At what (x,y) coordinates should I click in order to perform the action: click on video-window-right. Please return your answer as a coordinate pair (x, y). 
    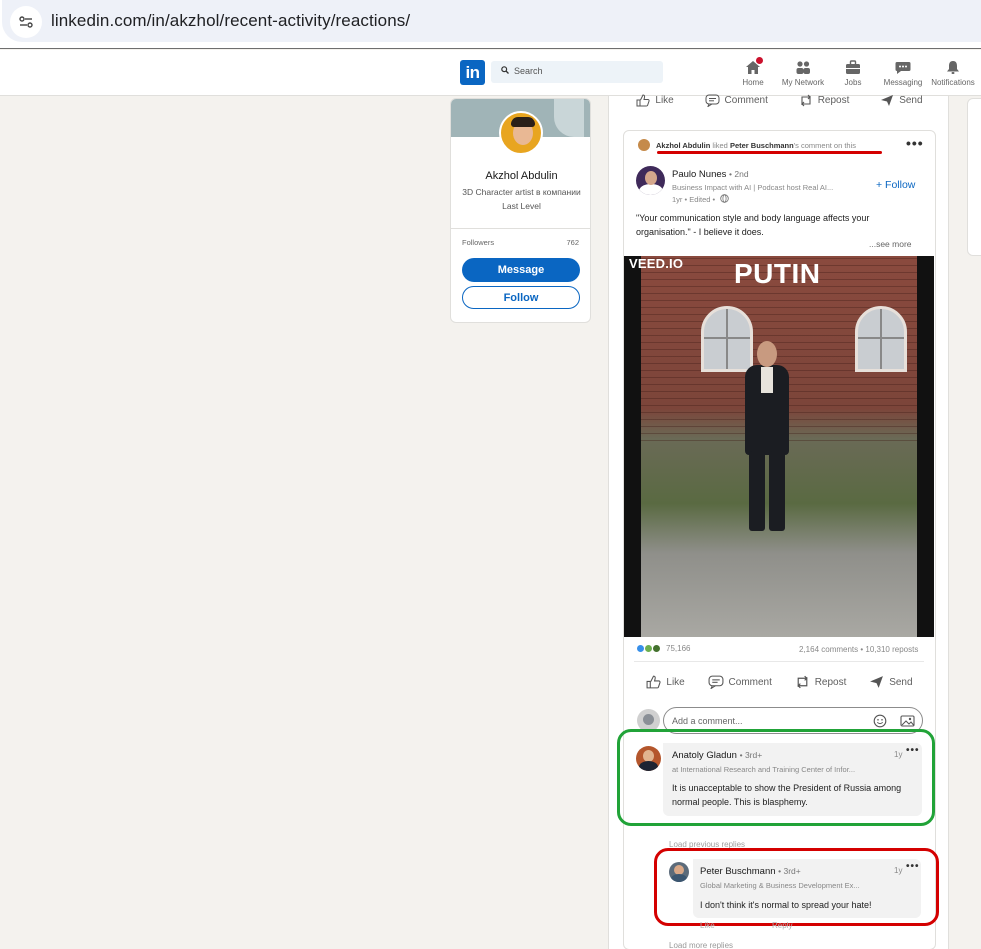
    Looking at the image, I should click on (881, 339).